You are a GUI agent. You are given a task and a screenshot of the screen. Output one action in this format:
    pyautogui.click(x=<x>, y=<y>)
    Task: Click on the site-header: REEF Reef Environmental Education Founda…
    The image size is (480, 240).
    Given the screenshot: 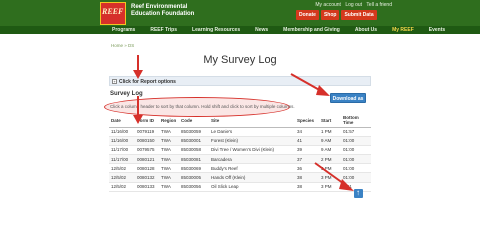 What is the action you would take?
    pyautogui.click(x=240, y=17)
    